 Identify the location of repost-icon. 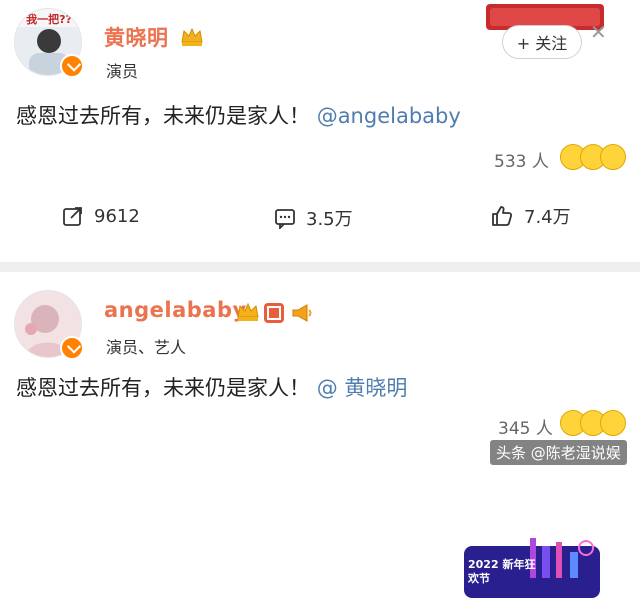
(72, 216).